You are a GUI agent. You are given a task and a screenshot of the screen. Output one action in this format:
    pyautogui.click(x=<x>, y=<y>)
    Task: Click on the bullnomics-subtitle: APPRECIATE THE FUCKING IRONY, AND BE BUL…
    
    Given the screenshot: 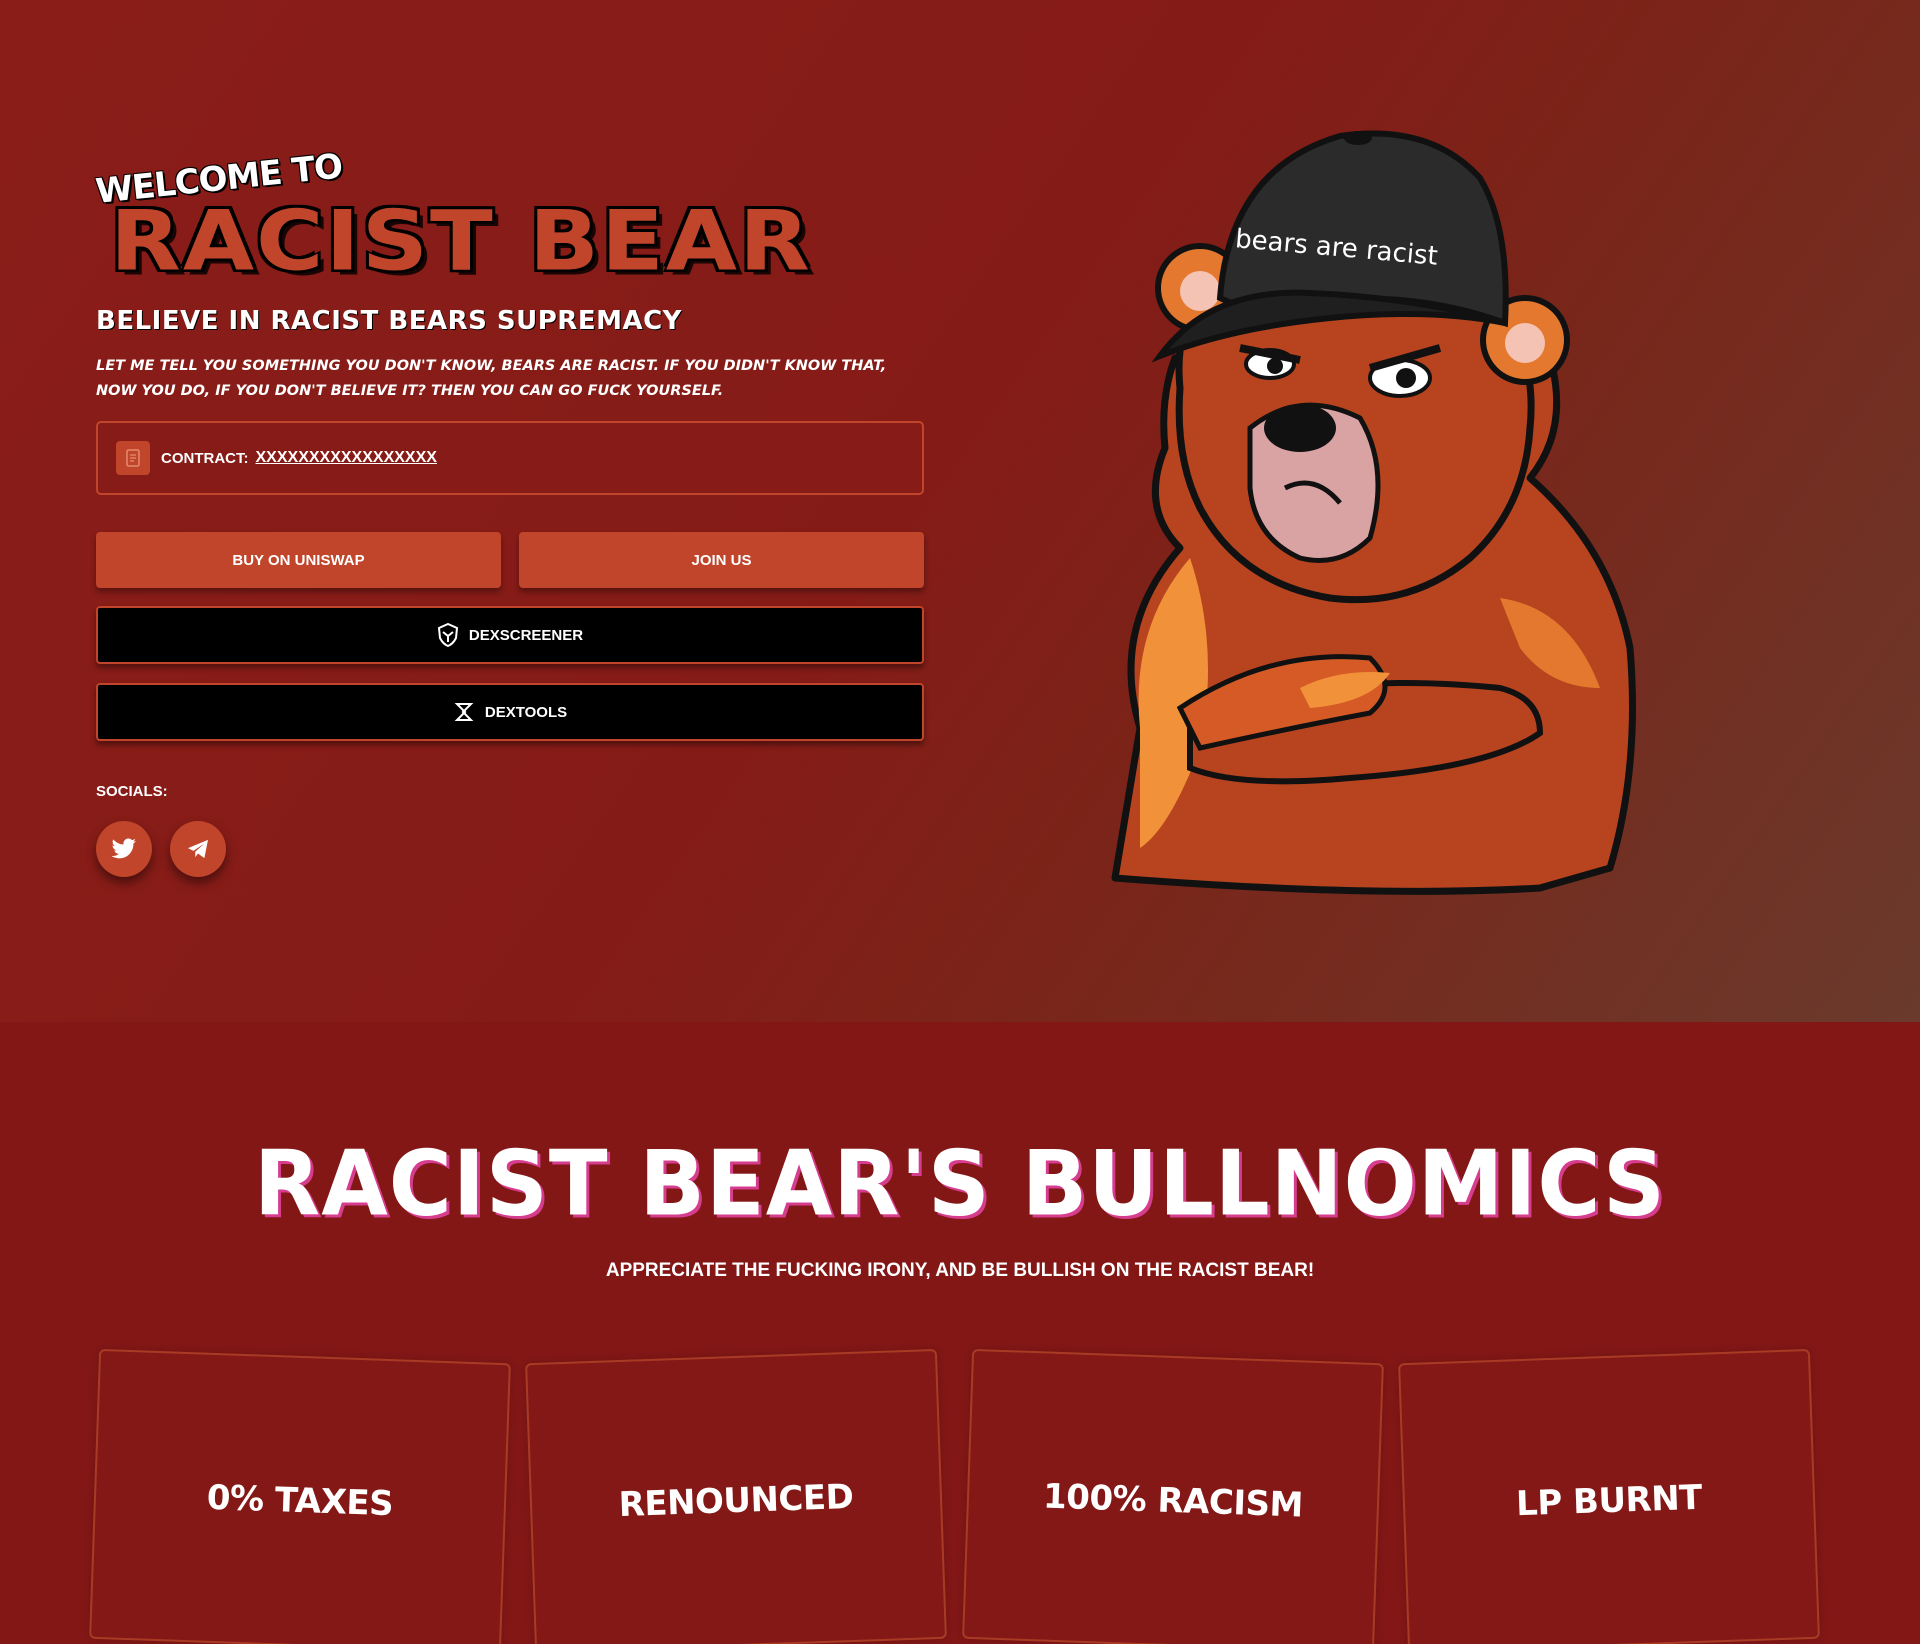 What is the action you would take?
    pyautogui.click(x=960, y=1270)
    